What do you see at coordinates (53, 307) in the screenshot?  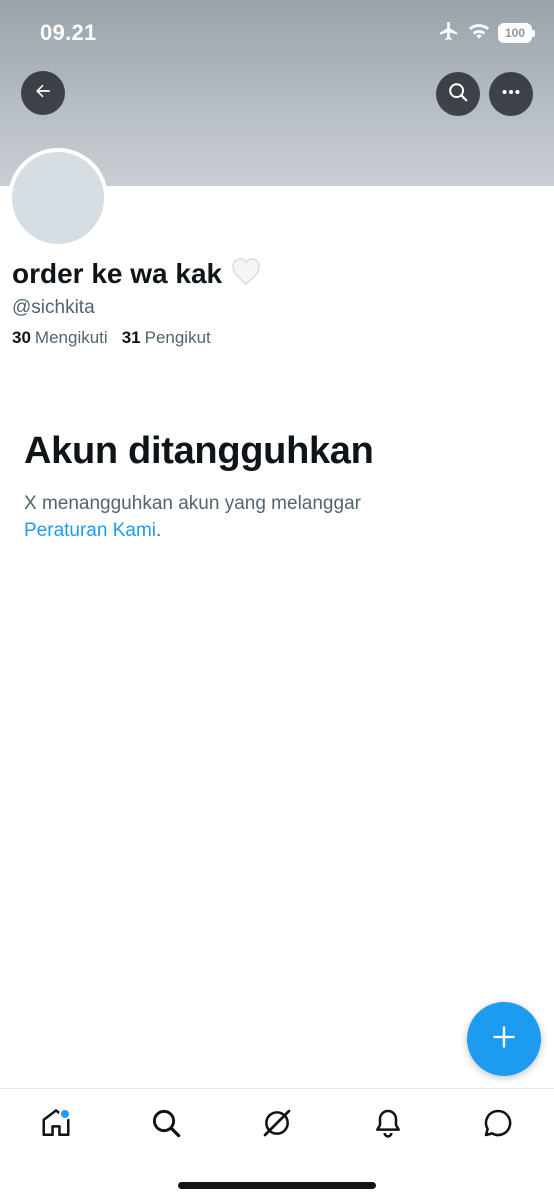 I see `profile-handle: @sichkita` at bounding box center [53, 307].